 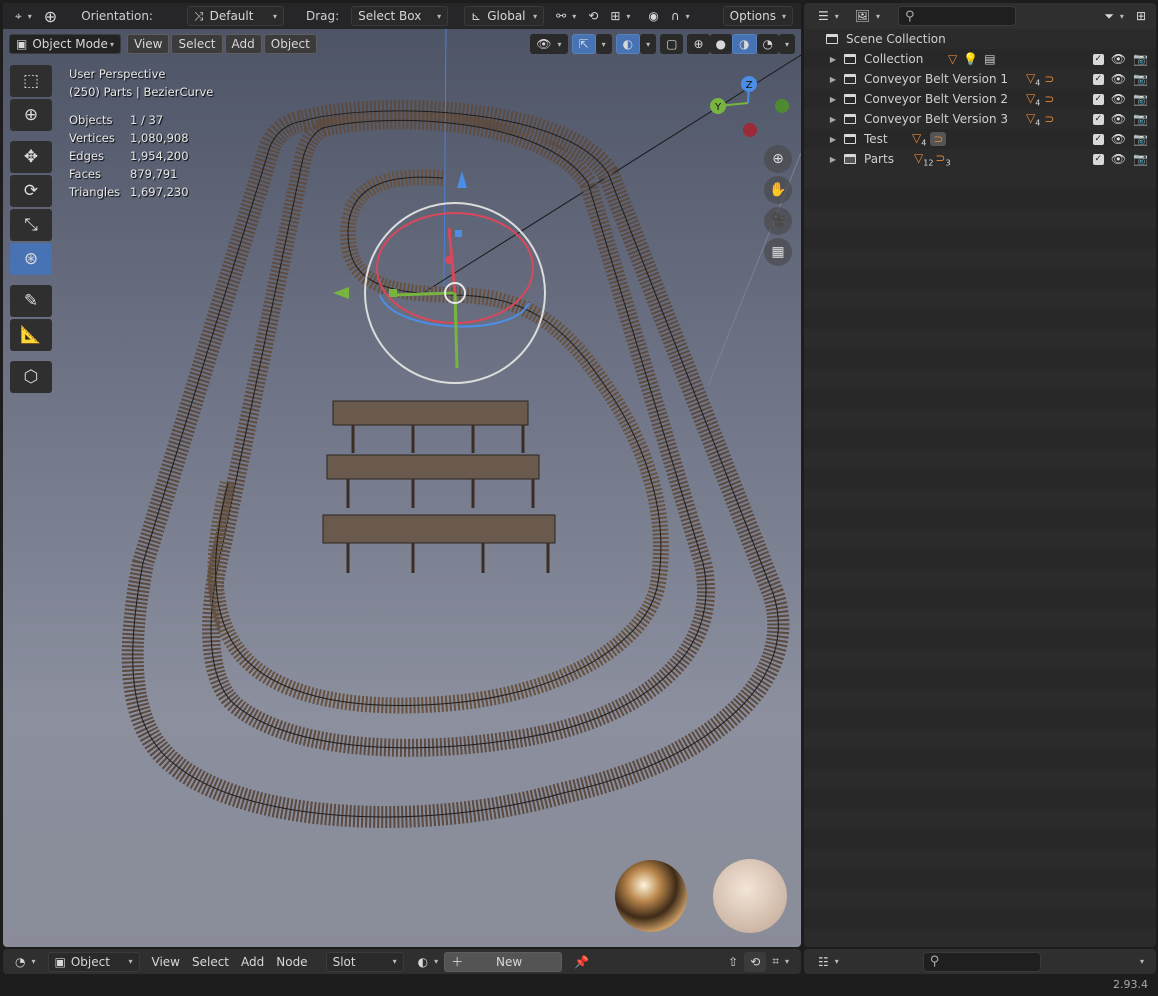 What do you see at coordinates (504, 16) in the screenshot?
I see `transform-orientation-dropdown: ⊾ Global ▾` at bounding box center [504, 16].